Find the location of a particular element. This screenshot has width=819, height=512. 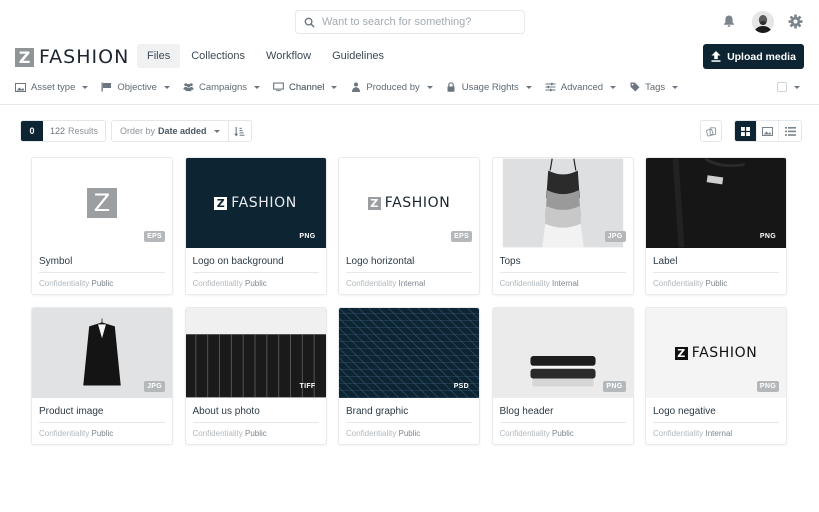

image-view-button is located at coordinates (768, 131).